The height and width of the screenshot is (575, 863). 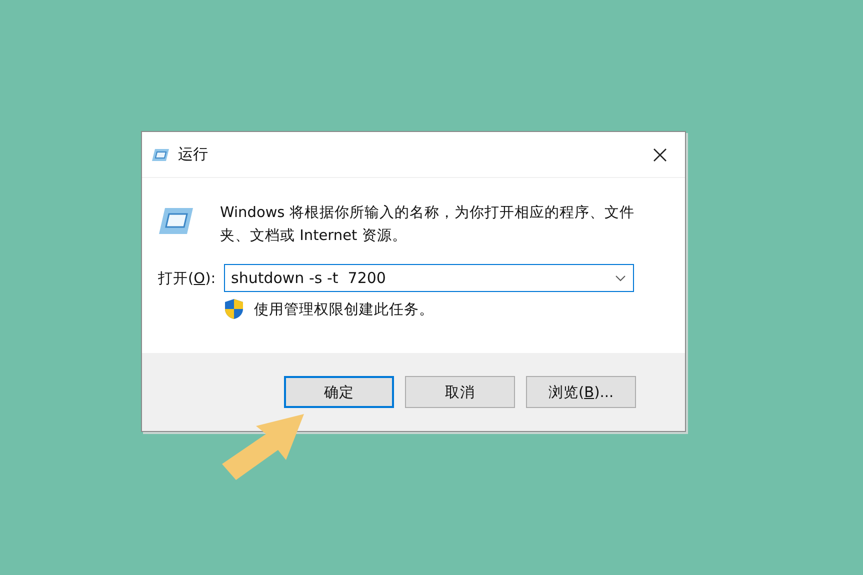 What do you see at coordinates (620, 278) in the screenshot?
I see `dropdown-caret-icon` at bounding box center [620, 278].